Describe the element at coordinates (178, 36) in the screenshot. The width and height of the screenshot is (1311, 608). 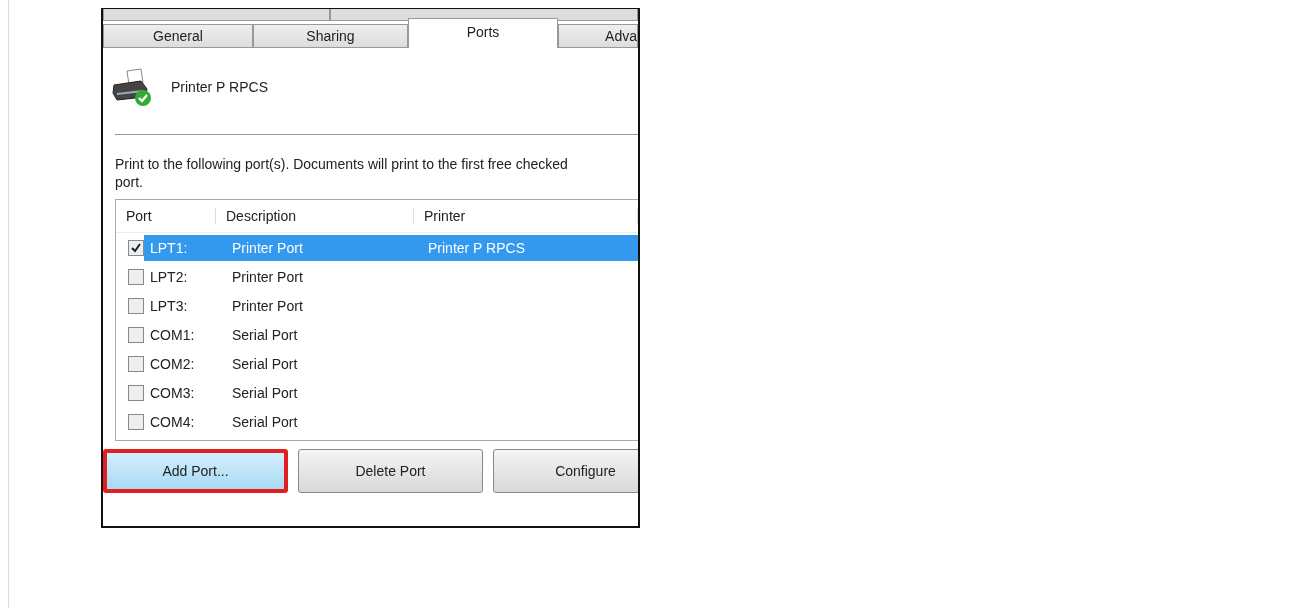
I see `tab: General` at that location.